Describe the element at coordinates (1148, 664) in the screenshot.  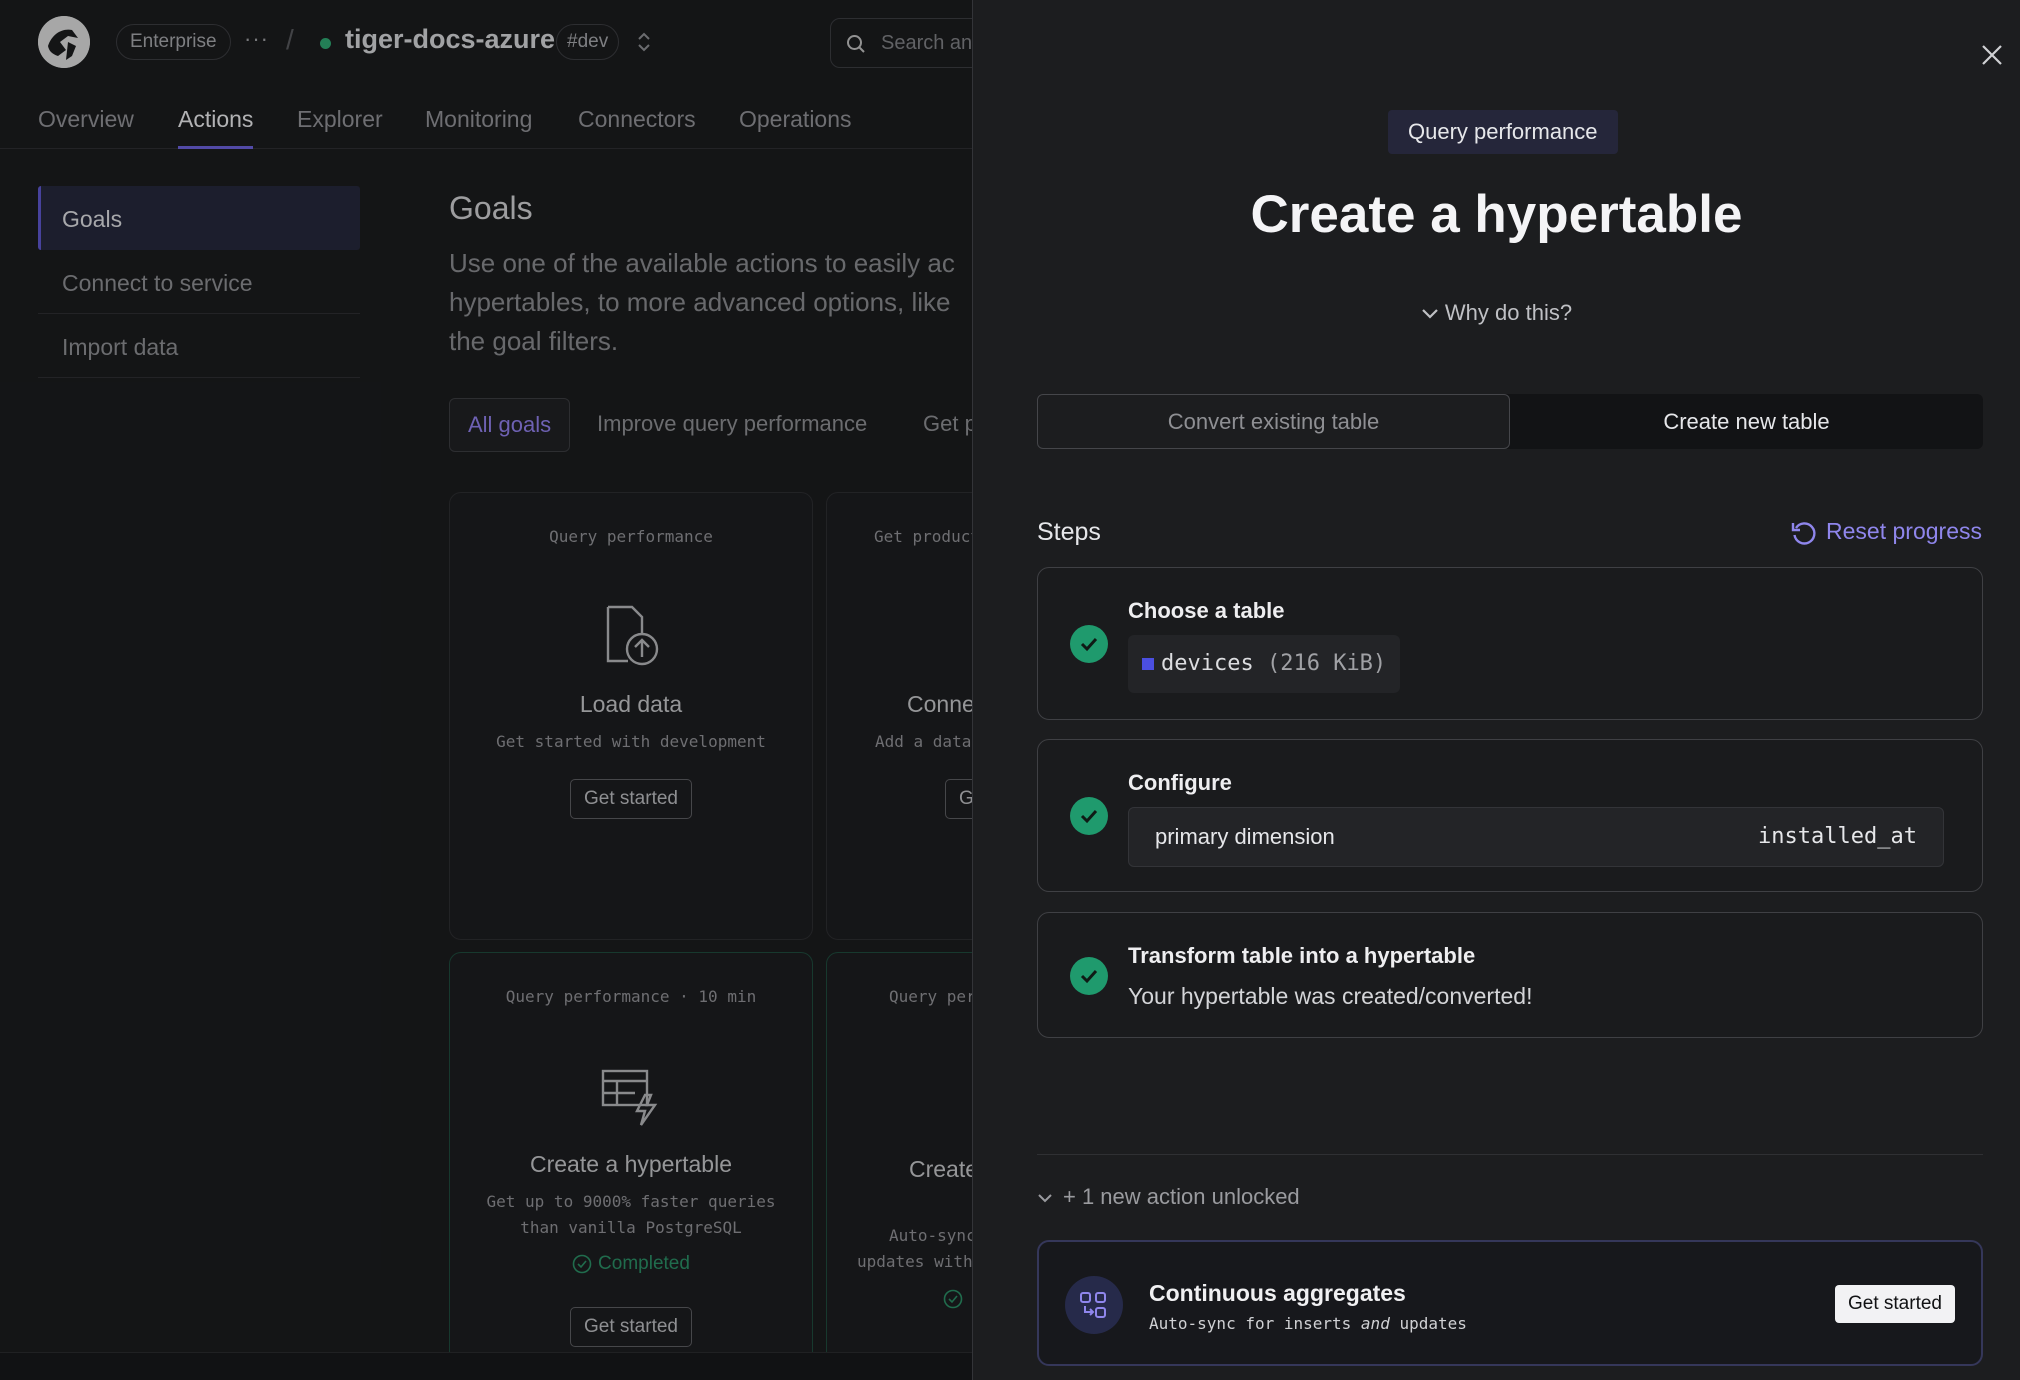
I see `table-marker-icon` at that location.